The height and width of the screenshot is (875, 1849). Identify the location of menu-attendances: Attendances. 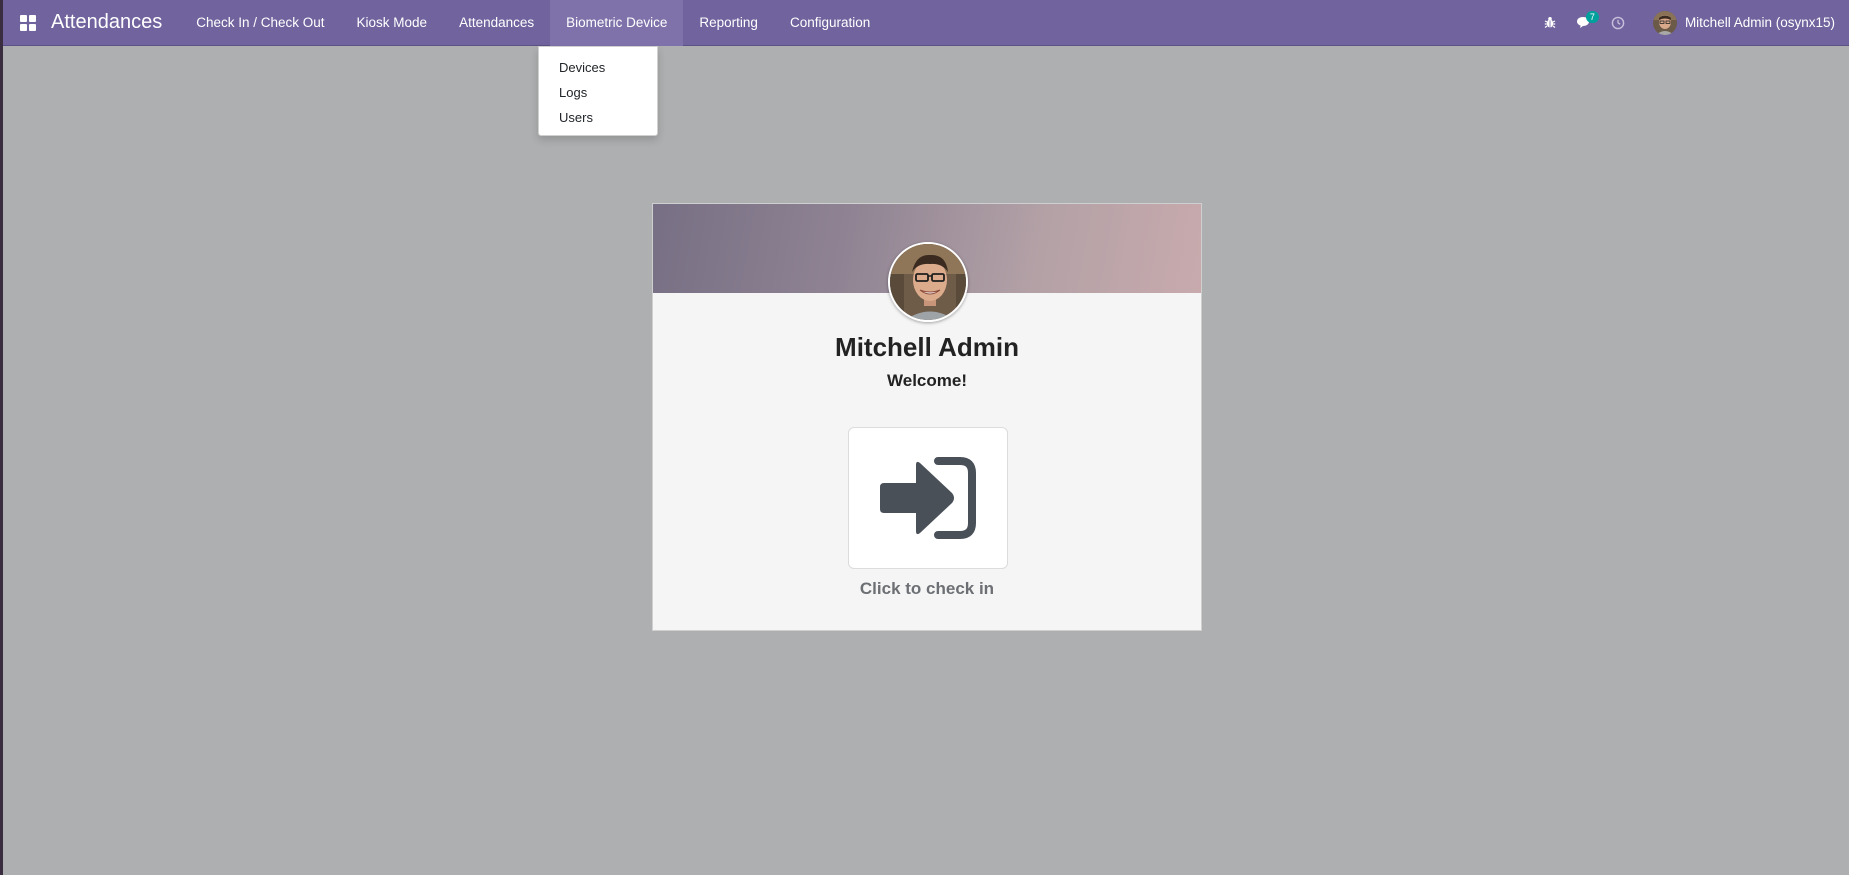
(496, 23).